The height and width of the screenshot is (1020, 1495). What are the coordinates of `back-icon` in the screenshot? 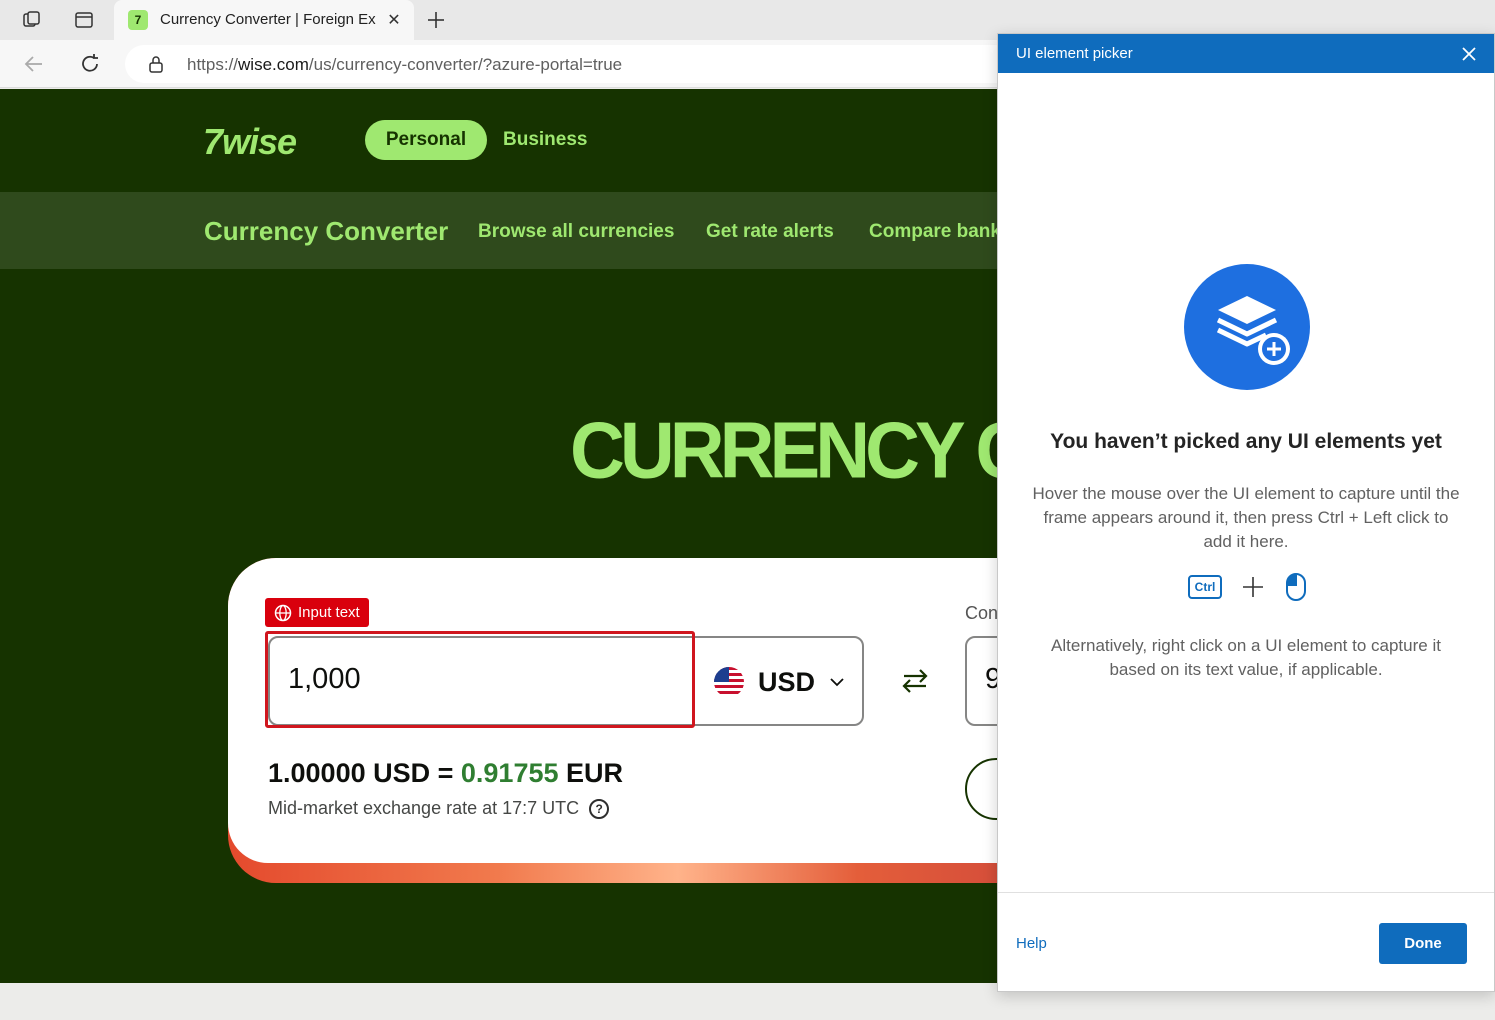 It's located at (34, 64).